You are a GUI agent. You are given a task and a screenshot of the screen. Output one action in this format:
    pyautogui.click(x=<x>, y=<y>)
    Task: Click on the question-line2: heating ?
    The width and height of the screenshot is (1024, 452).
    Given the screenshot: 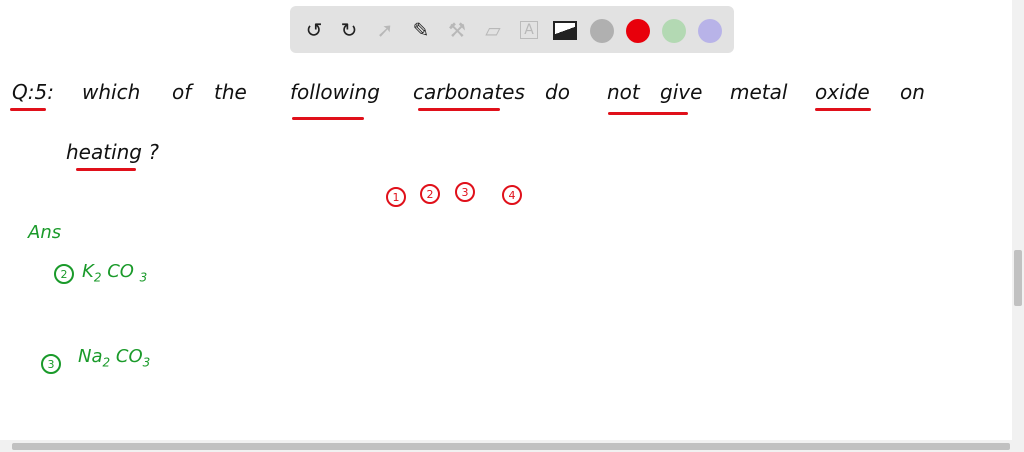 What is the action you would take?
    pyautogui.click(x=112, y=152)
    